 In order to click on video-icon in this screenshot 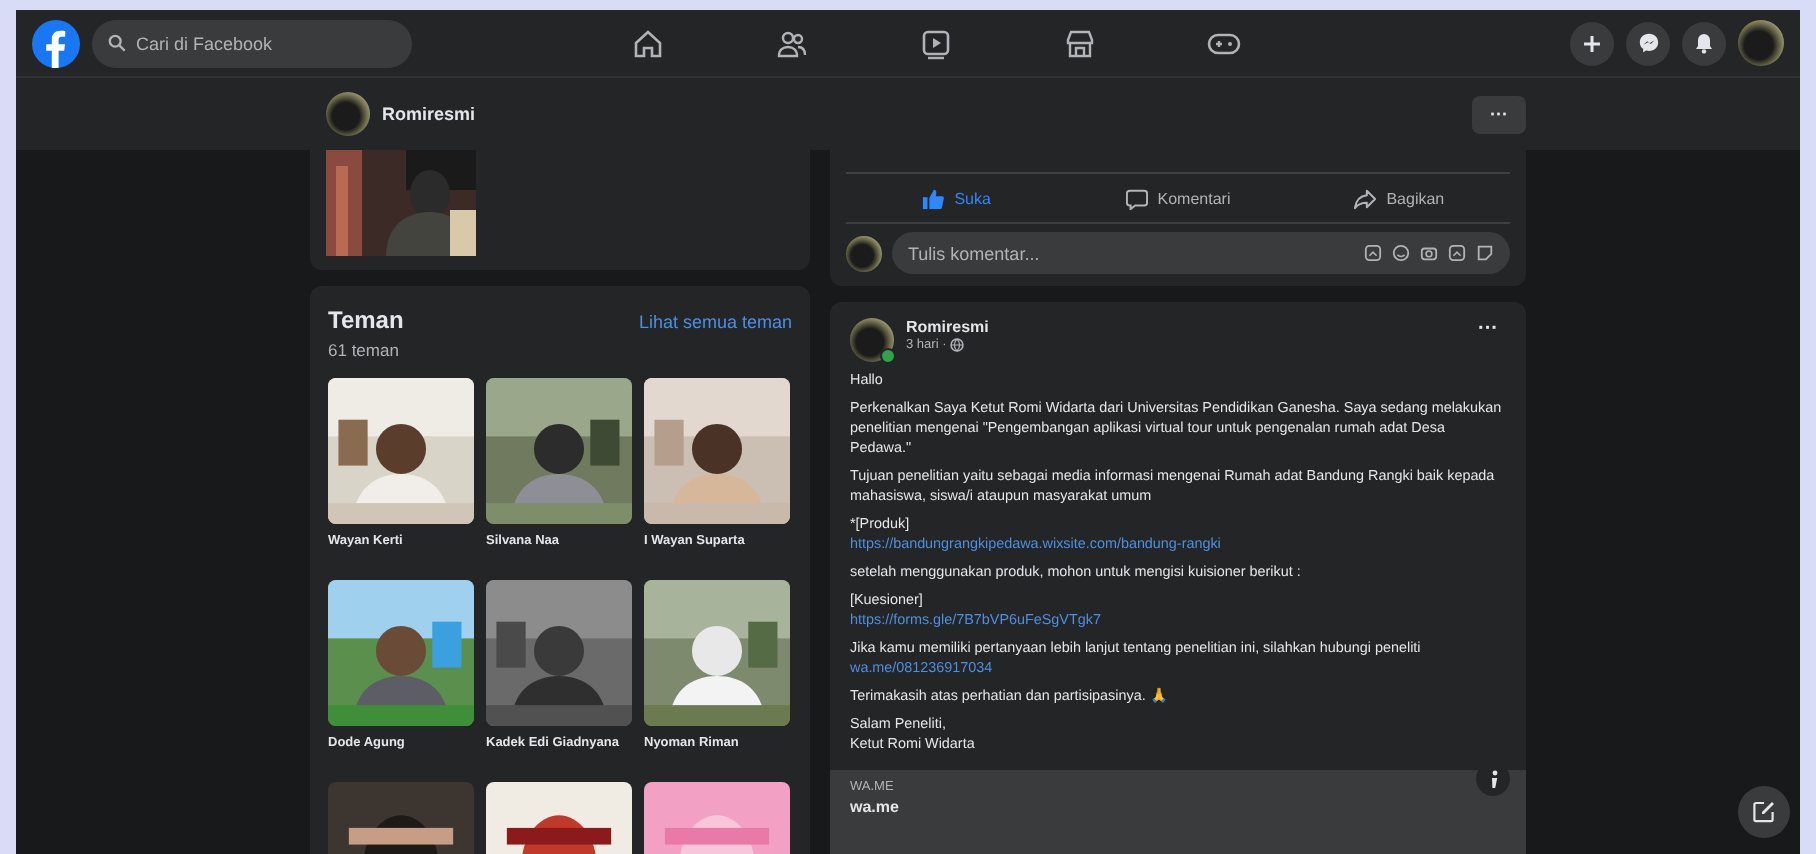, I will do `click(936, 43)`.